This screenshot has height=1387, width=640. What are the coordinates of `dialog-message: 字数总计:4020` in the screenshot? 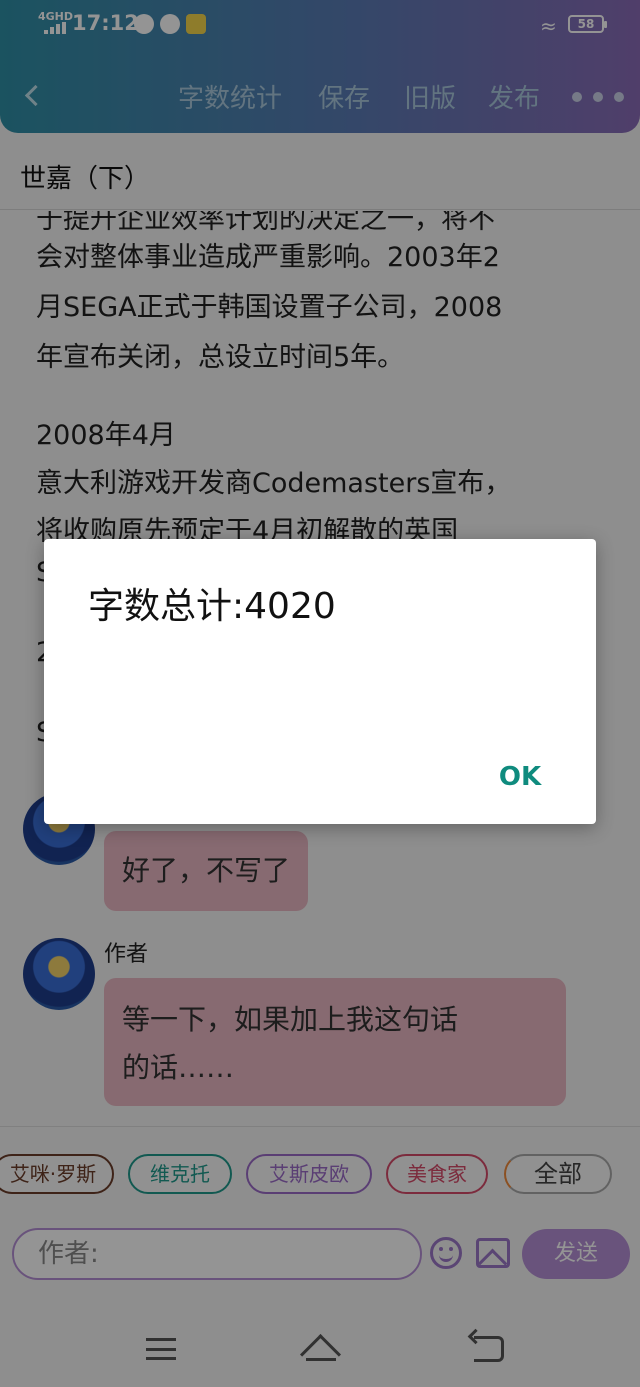 It's located at (212, 606).